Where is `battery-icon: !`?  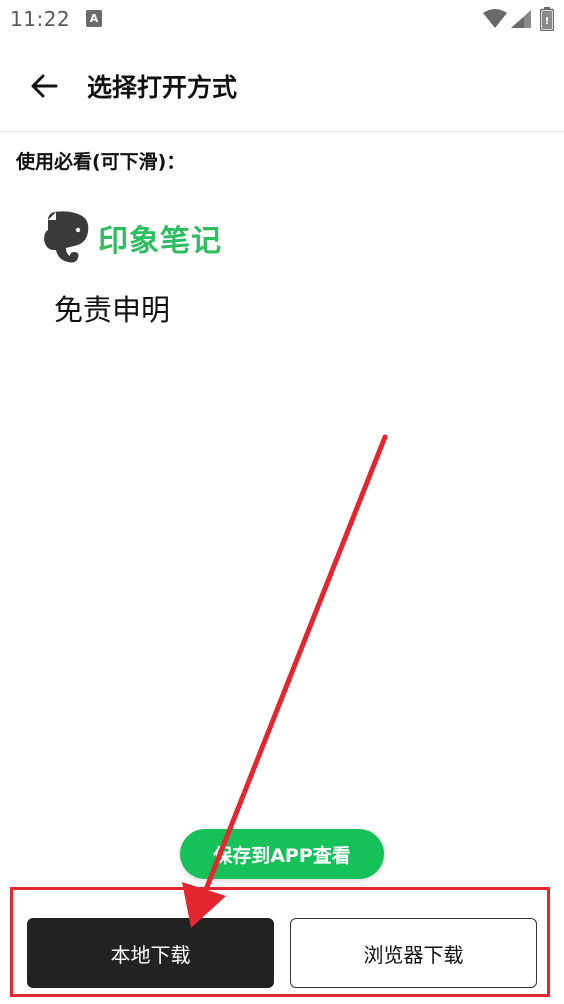
battery-icon: ! is located at coordinates (547, 19).